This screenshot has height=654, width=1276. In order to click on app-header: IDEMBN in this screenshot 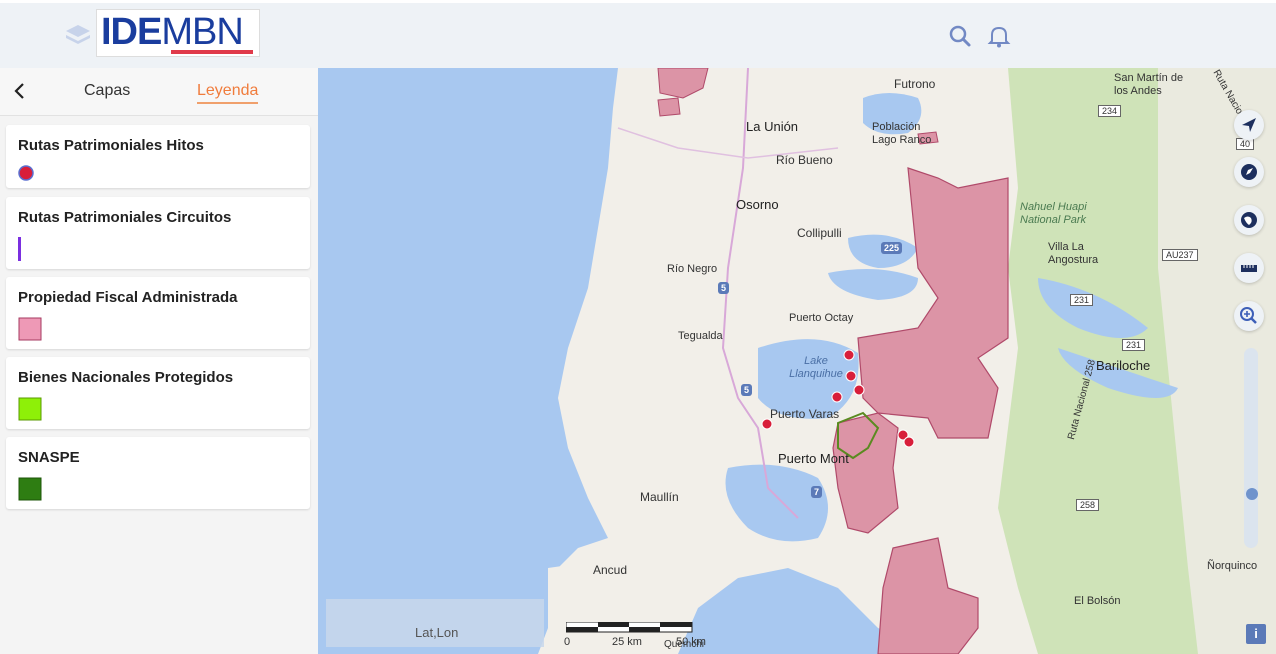, I will do `click(638, 34)`.